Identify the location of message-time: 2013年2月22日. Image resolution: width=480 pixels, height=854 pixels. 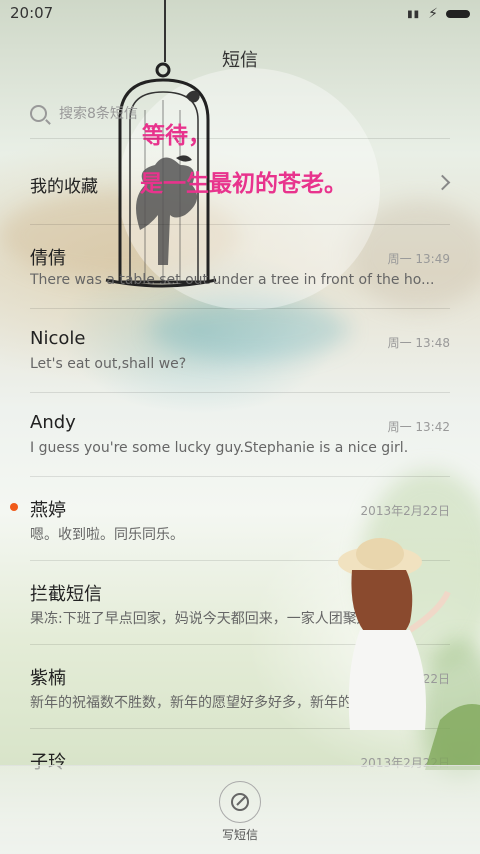
(405, 511).